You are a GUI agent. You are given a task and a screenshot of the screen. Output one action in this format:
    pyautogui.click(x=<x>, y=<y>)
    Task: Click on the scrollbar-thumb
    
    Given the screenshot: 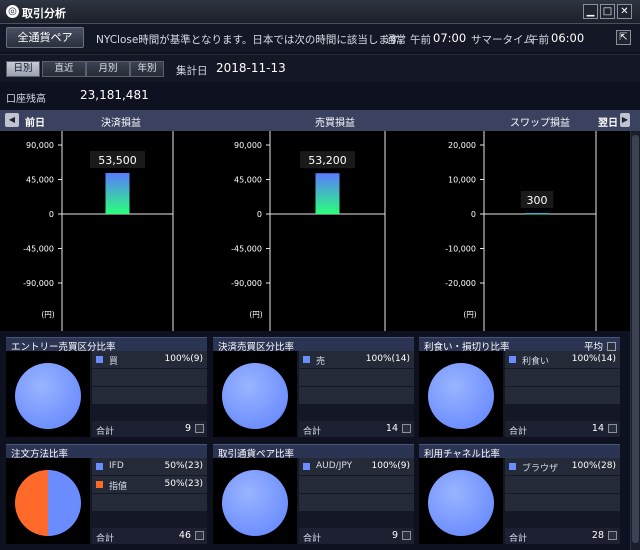 What is the action you would take?
    pyautogui.click(x=635, y=339)
    